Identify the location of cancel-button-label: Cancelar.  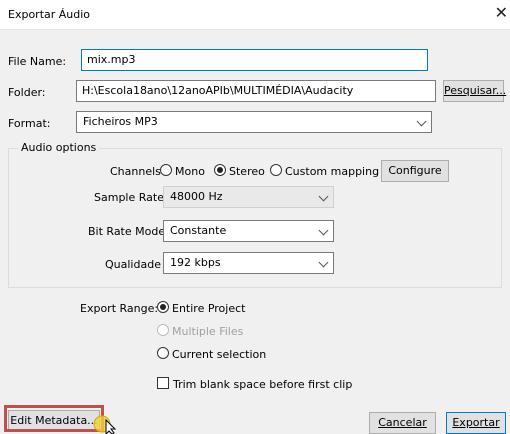
(402, 422).